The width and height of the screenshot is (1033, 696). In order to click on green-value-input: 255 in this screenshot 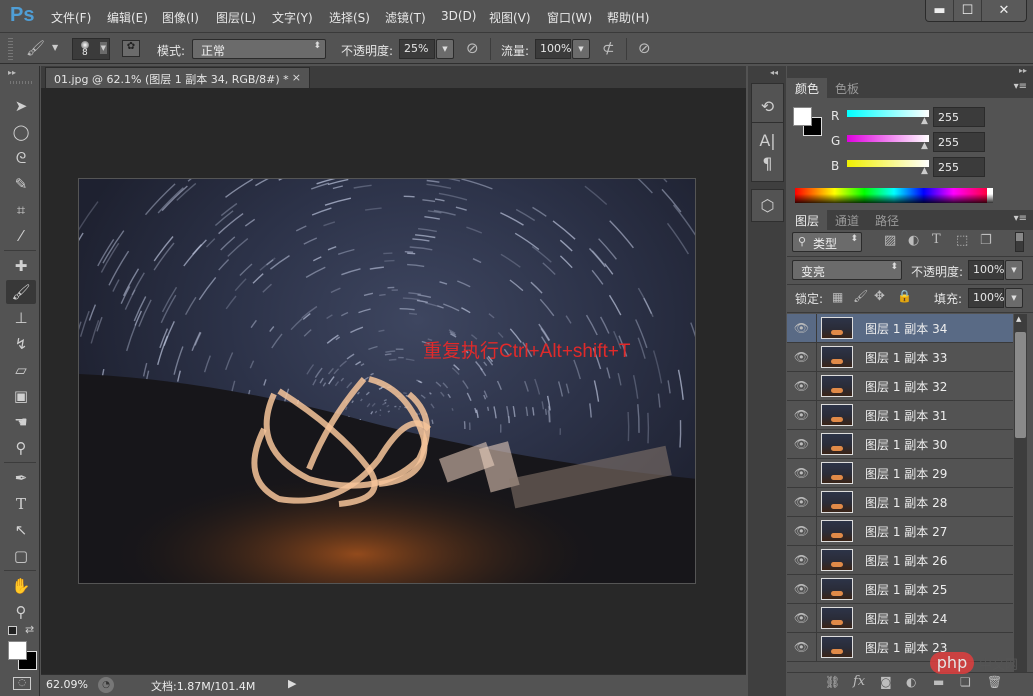, I will do `click(959, 142)`.